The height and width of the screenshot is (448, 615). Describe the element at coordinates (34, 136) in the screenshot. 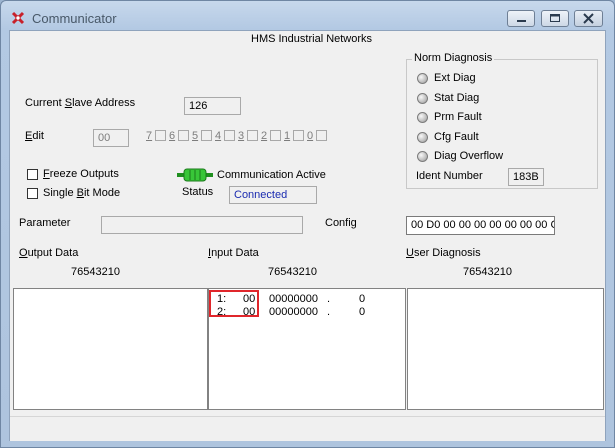

I see `edit-label: Edit` at that location.